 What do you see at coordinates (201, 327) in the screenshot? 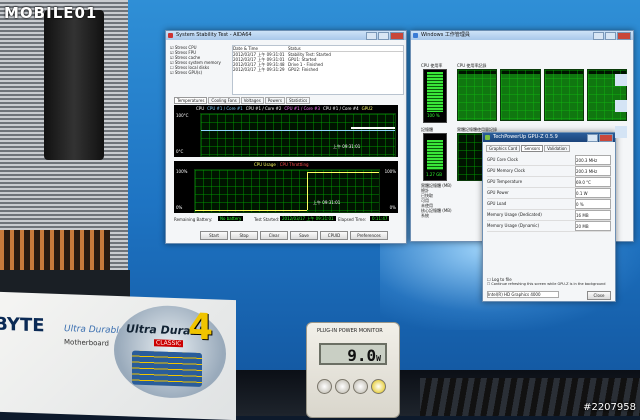
I see `badge-number: 4` at bounding box center [201, 327].